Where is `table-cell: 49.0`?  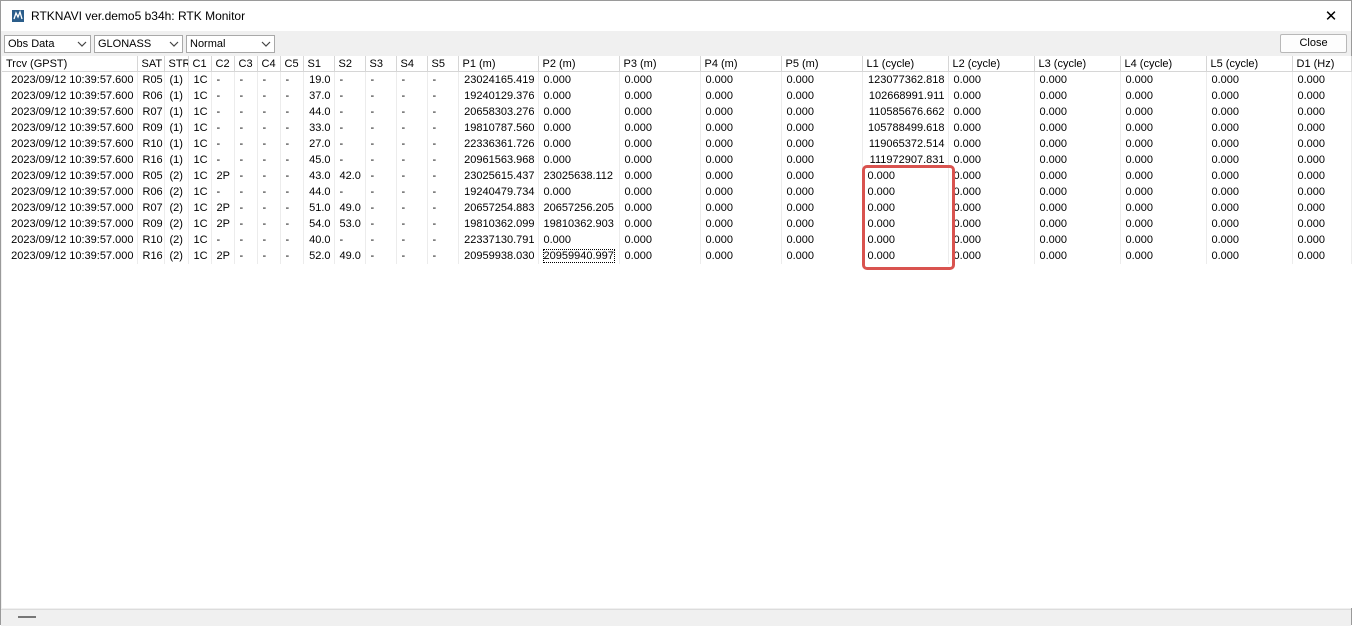 table-cell: 49.0 is located at coordinates (350, 256).